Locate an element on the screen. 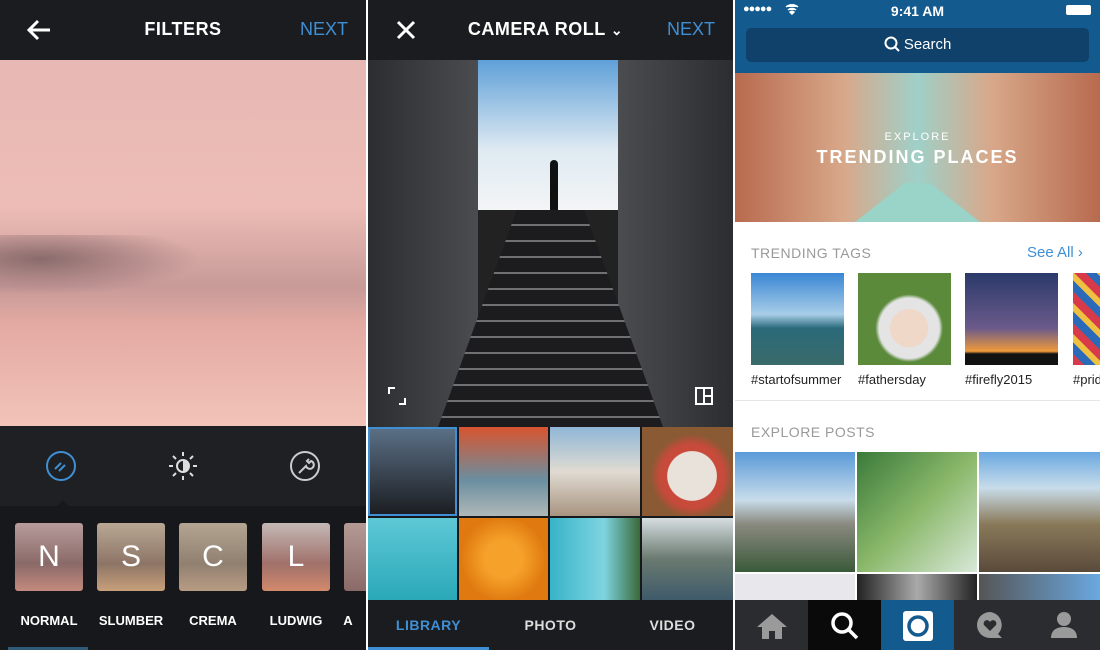 The width and height of the screenshot is (1100, 650). photo-grid is located at coordinates (550, 513).